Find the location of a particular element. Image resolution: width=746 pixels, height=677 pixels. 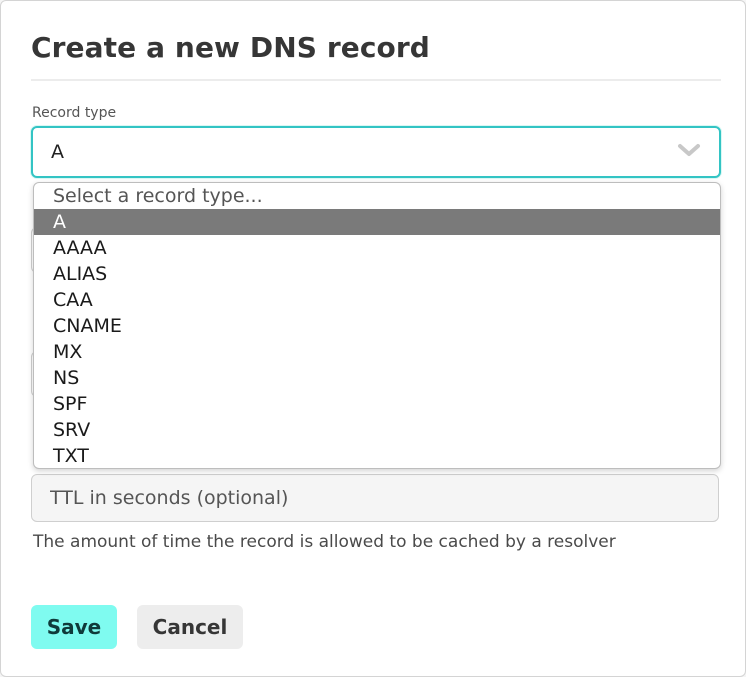

record-type-option: A is located at coordinates (377, 222).